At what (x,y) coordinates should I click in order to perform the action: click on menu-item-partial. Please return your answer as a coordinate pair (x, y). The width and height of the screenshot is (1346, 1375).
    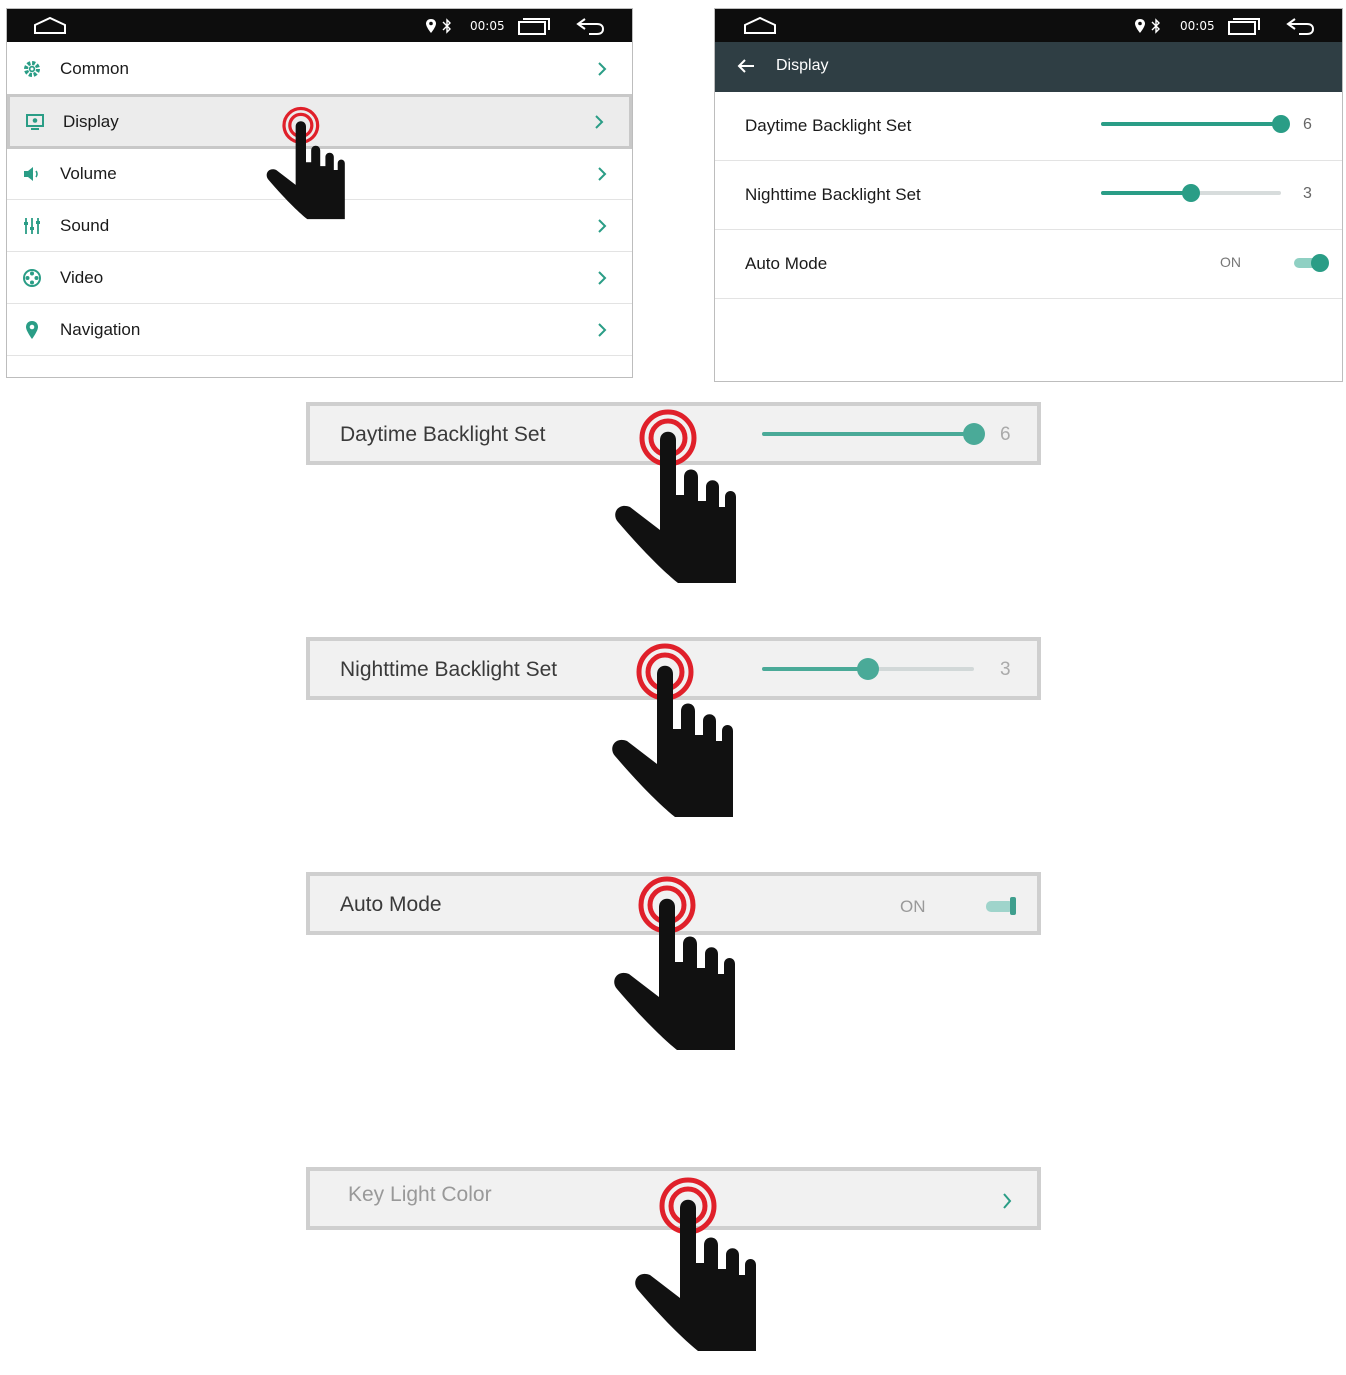
    Looking at the image, I should click on (319, 366).